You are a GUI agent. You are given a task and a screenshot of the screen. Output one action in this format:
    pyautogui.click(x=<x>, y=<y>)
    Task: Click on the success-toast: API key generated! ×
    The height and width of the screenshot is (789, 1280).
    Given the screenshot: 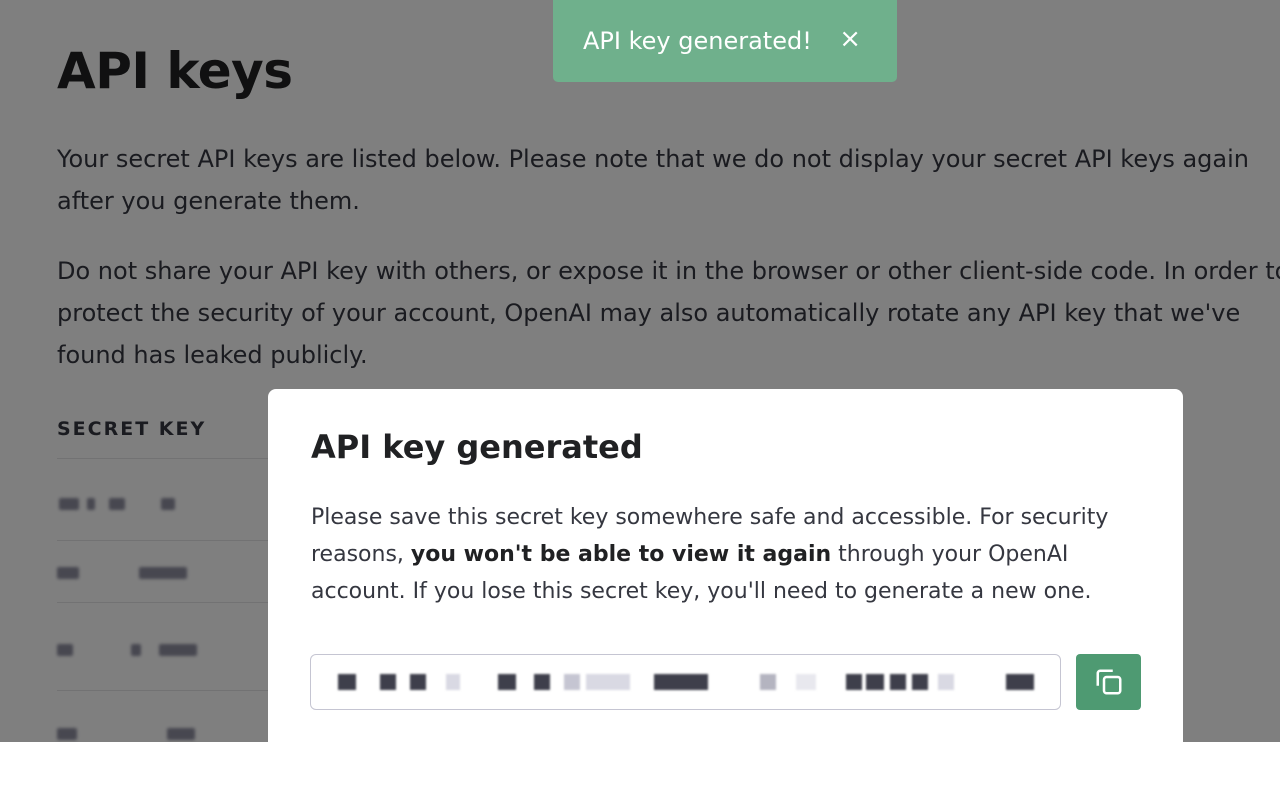 What is the action you would take?
    pyautogui.click(x=725, y=41)
    